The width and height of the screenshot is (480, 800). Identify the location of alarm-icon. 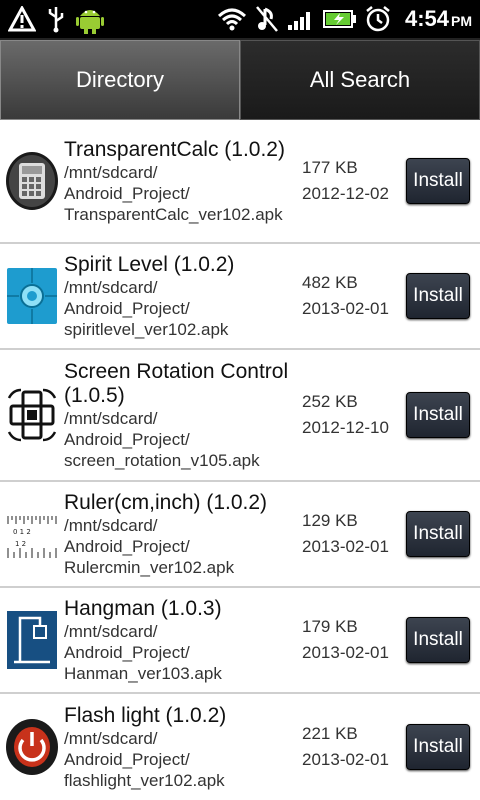
(378, 19).